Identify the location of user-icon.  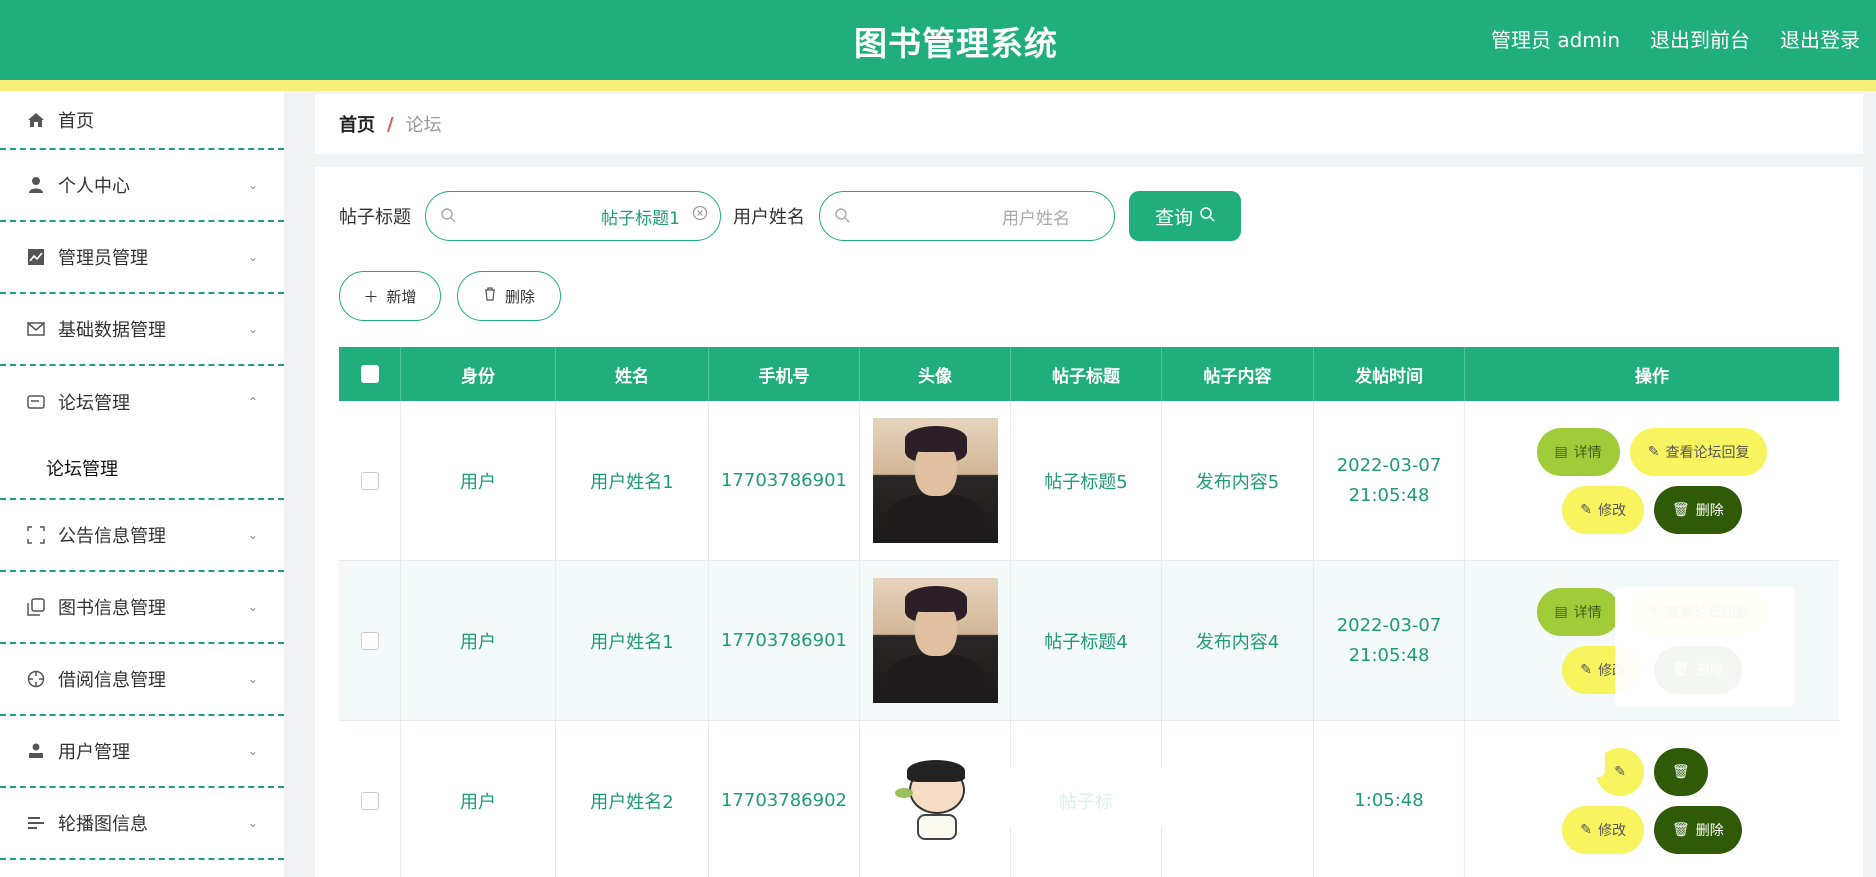
(36, 185).